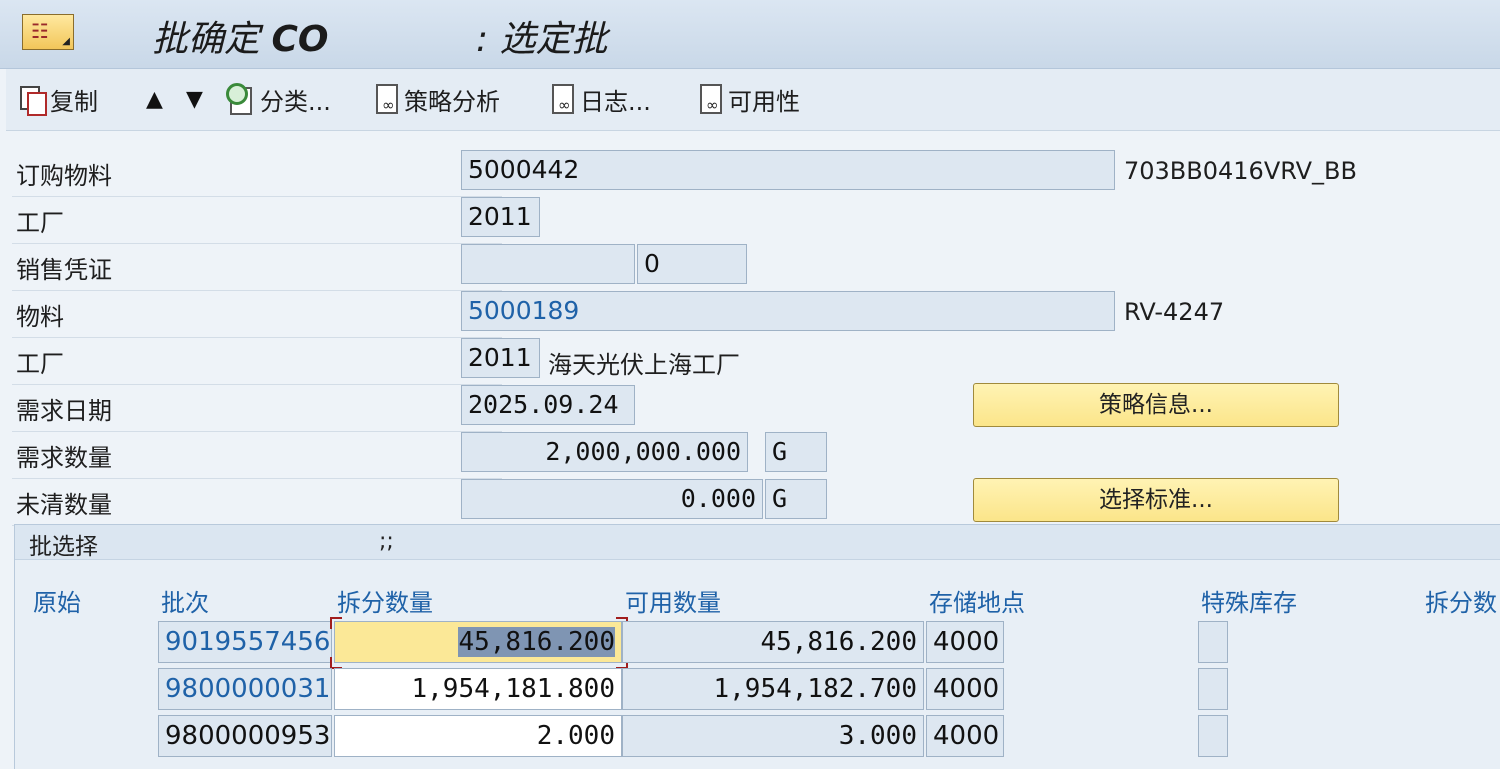 The image size is (1500, 769). Describe the element at coordinates (764, 101) in the screenshot. I see `availability-label: 可用性` at that location.